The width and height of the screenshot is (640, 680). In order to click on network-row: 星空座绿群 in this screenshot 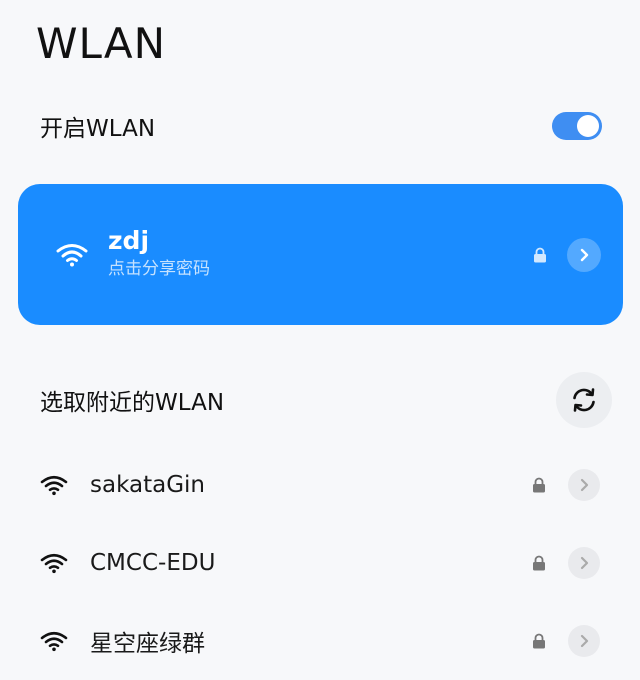, I will do `click(320, 641)`.